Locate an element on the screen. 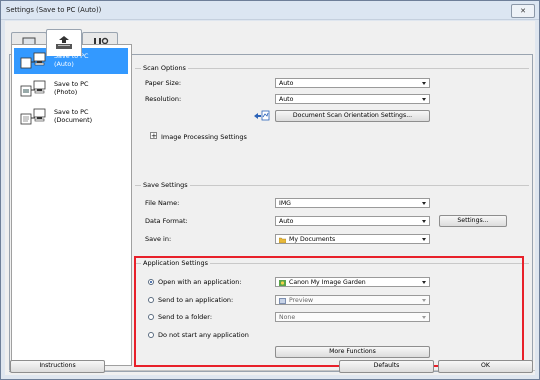 This screenshot has height=380, width=540. send-to-application-value: Preview is located at coordinates (301, 300).